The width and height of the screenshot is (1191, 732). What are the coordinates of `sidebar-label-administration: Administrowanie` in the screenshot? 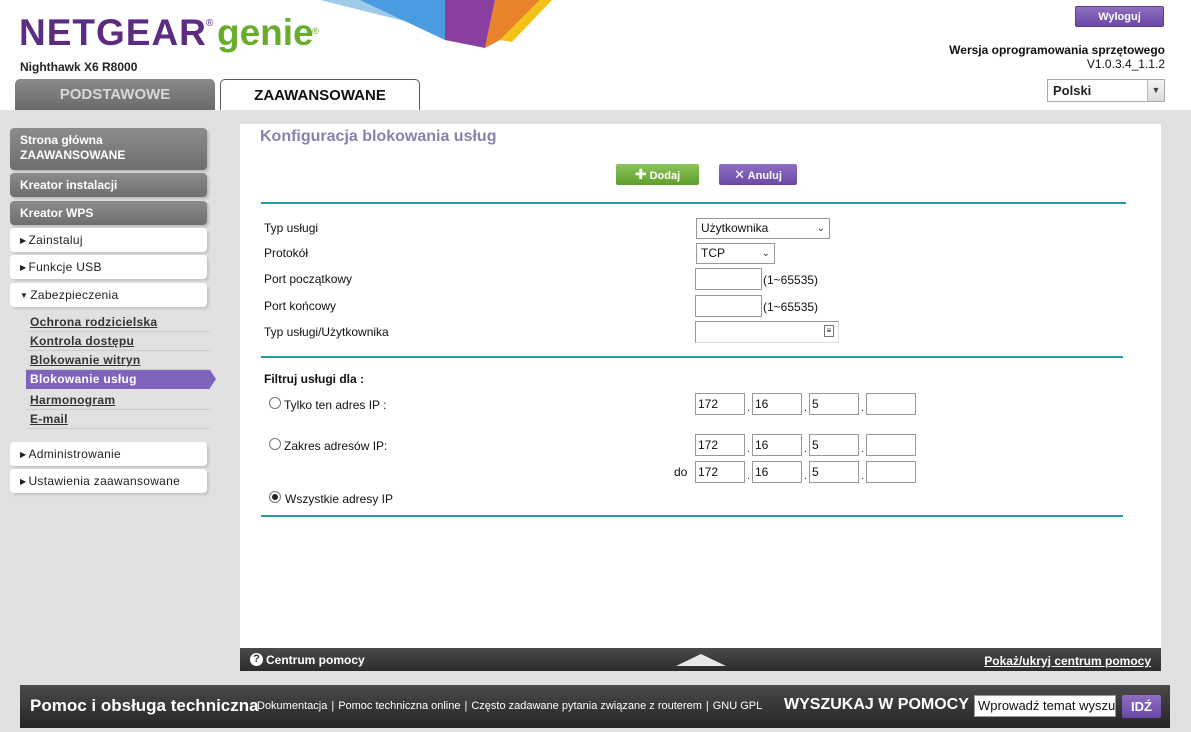 It's located at (74, 454).